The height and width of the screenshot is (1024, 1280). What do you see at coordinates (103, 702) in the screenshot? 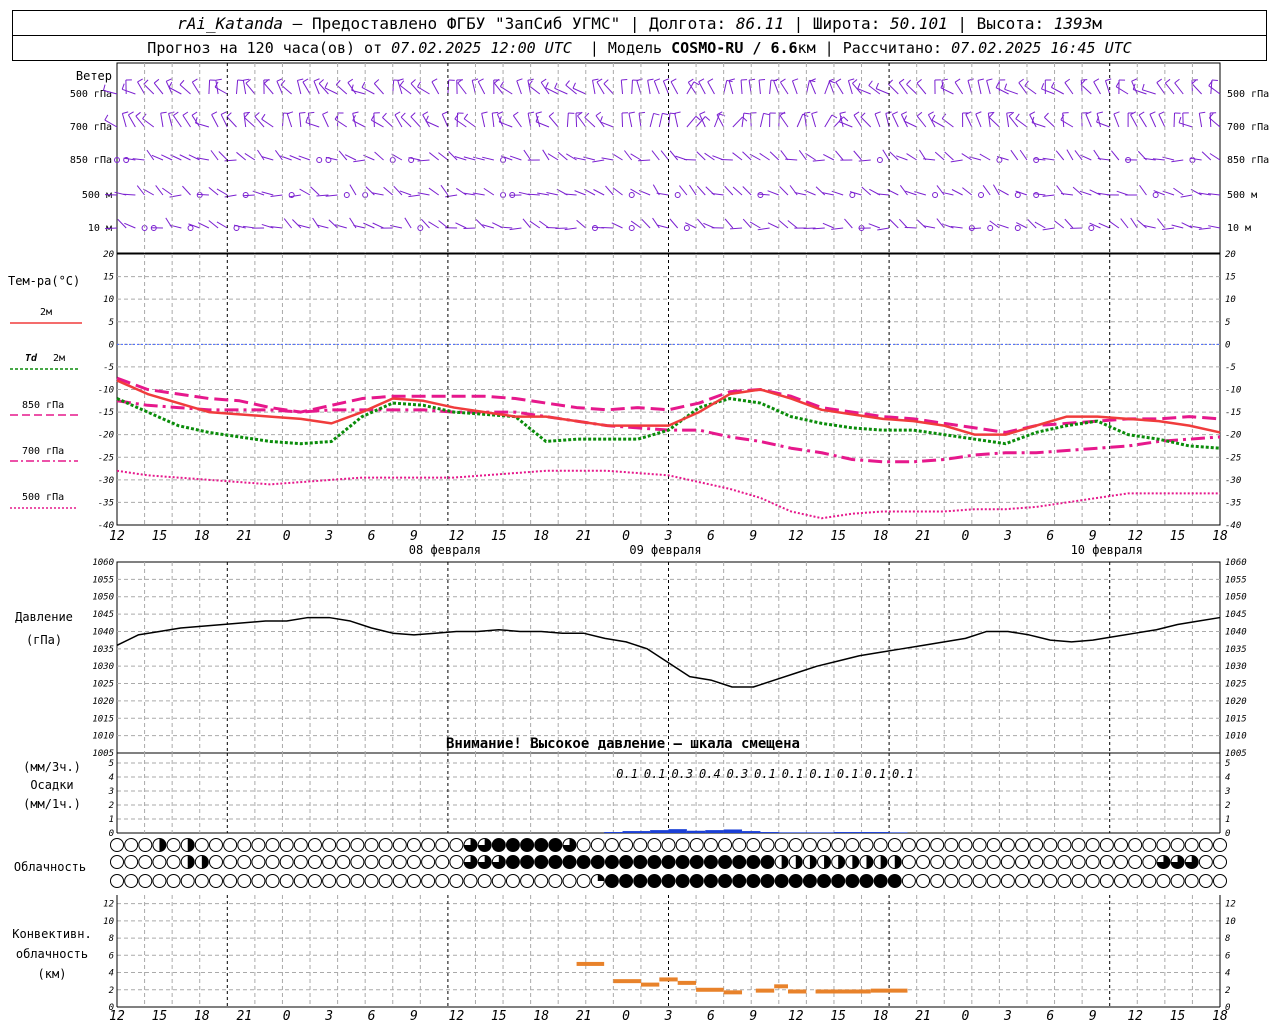
I see `pressure-ytick-left: 1020` at bounding box center [103, 702].